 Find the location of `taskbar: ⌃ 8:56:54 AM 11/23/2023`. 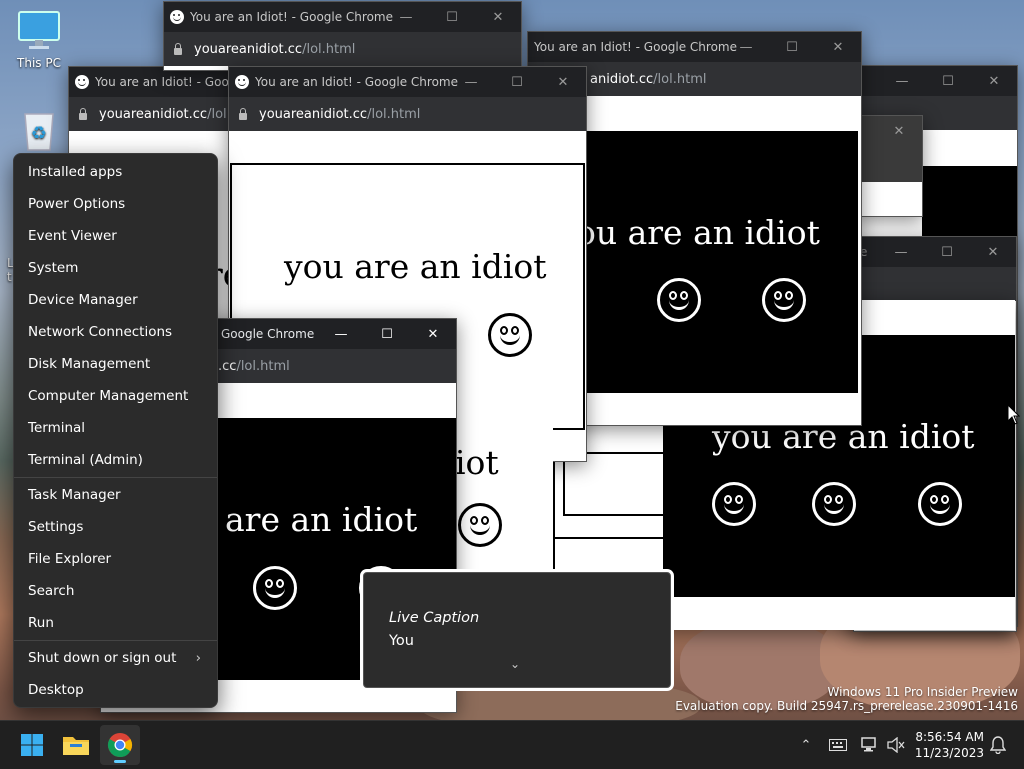

taskbar: ⌃ 8:56:54 AM 11/23/2023 is located at coordinates (512, 744).